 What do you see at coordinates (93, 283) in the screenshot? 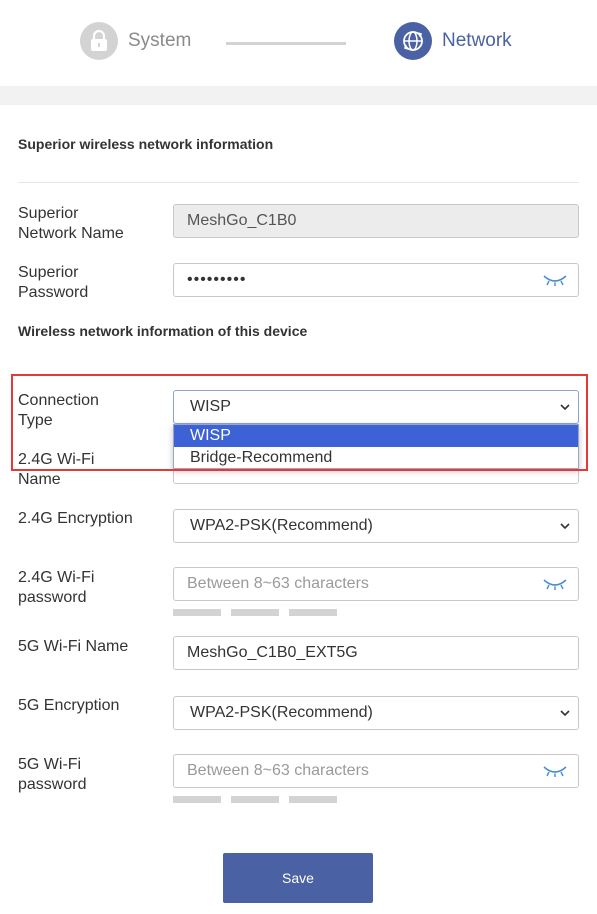
I see `superior-password-label: Superior Password` at bounding box center [93, 283].